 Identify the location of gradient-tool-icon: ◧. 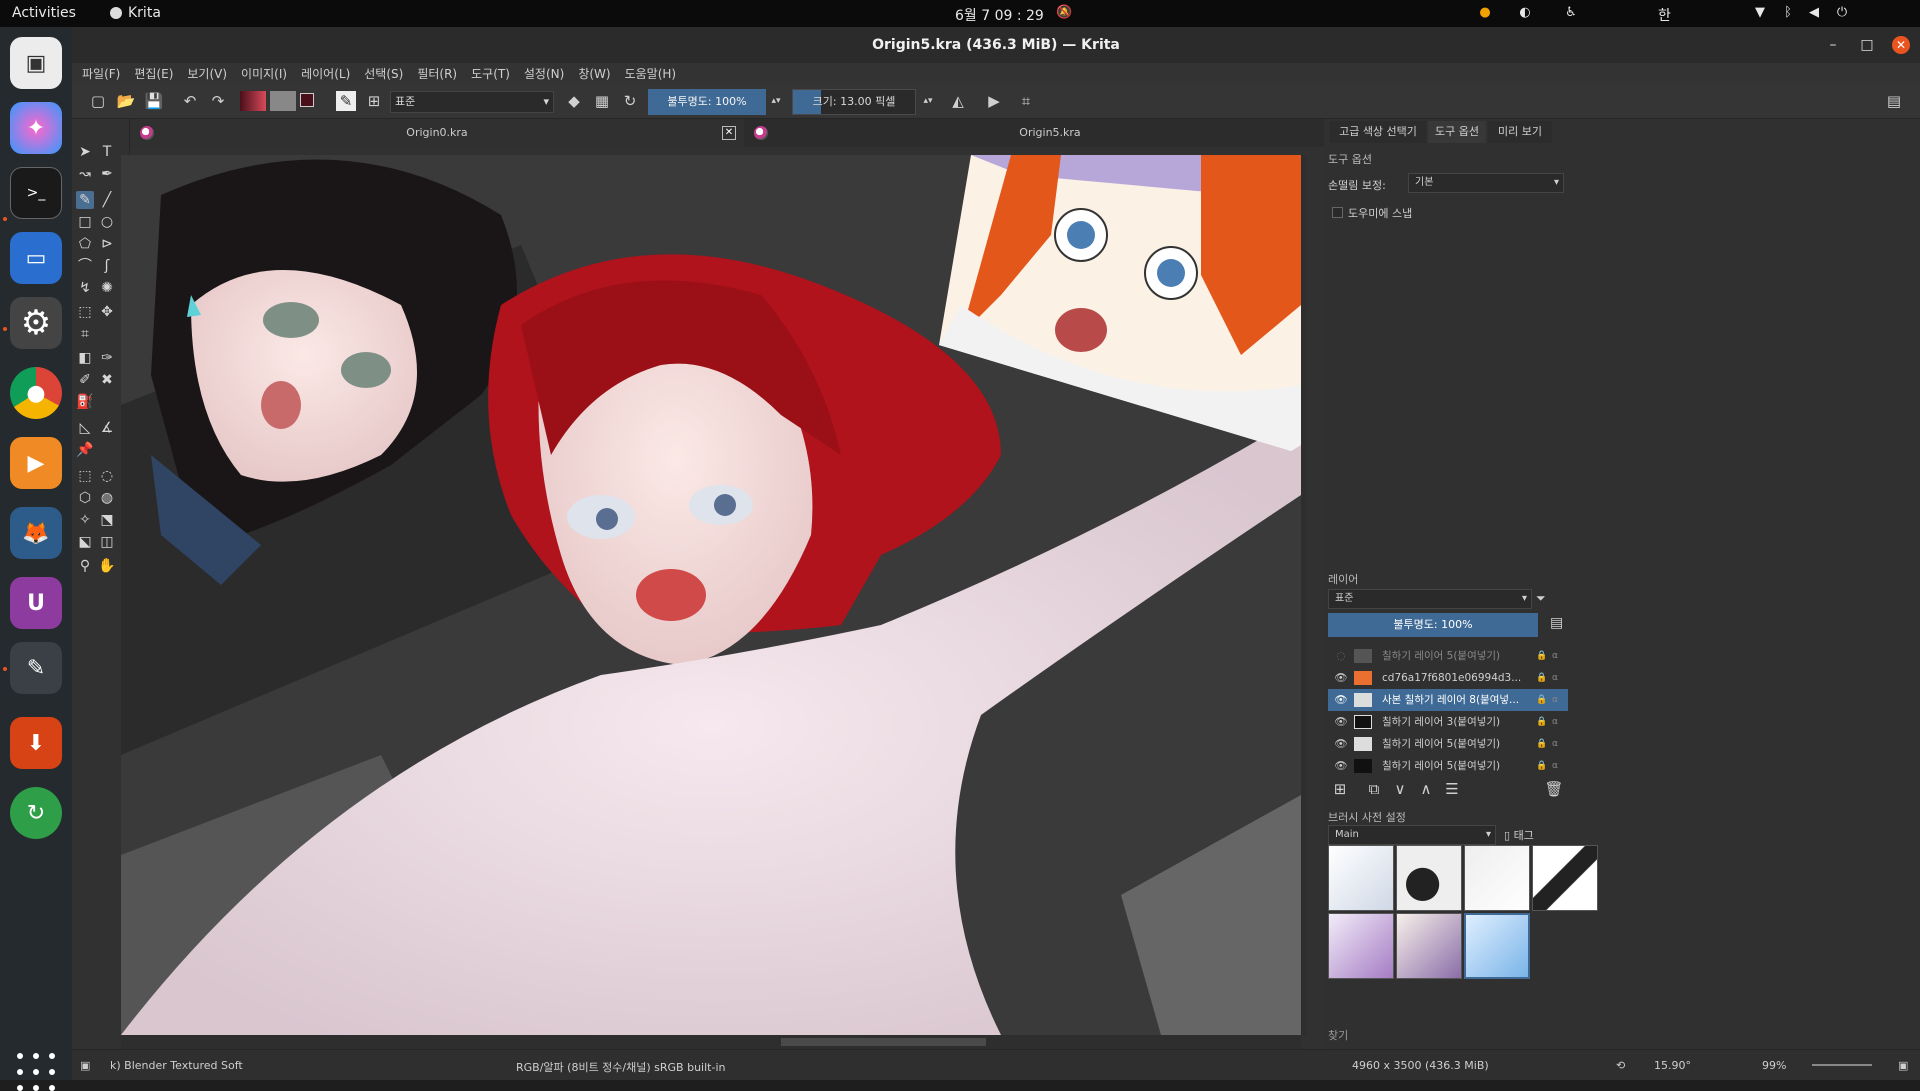
(85, 358).